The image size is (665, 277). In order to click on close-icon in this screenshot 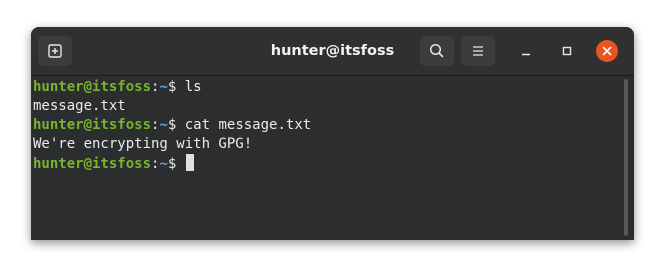, I will do `click(607, 51)`.